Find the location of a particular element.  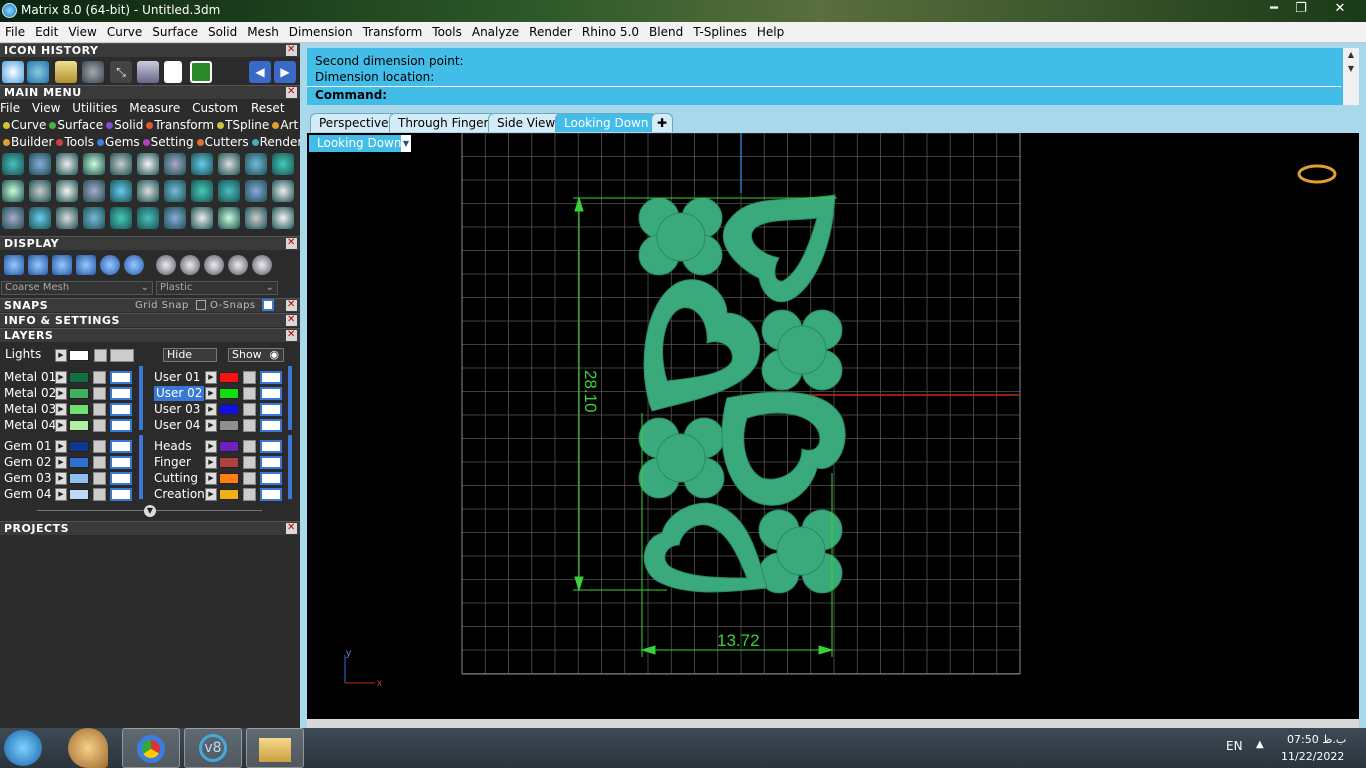

mm-measure: Measure is located at coordinates (154, 108).